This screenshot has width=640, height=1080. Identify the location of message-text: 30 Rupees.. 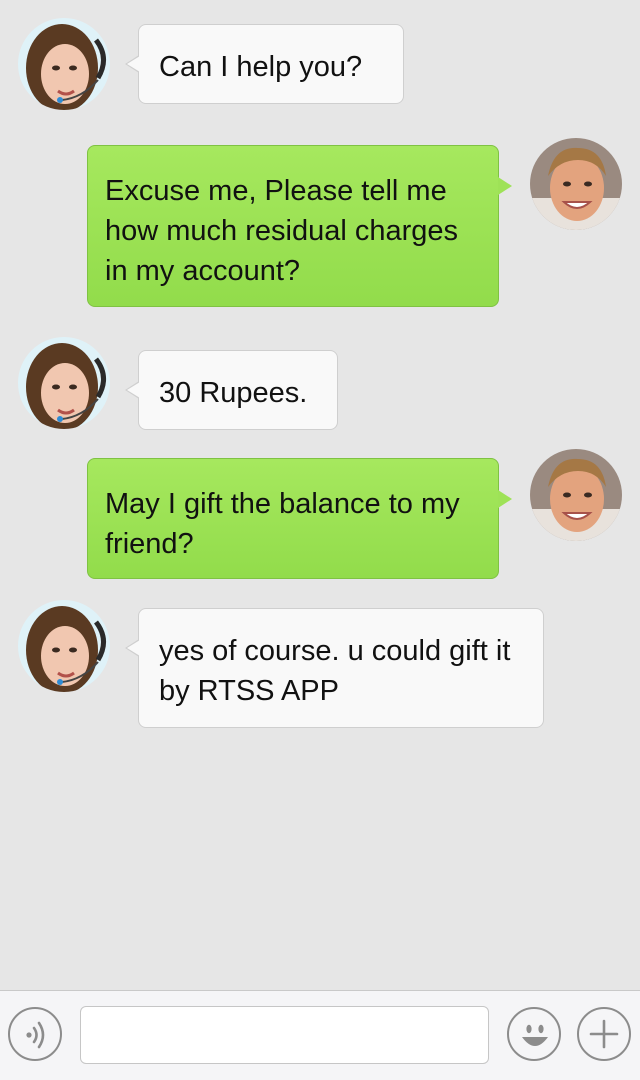
(233, 393).